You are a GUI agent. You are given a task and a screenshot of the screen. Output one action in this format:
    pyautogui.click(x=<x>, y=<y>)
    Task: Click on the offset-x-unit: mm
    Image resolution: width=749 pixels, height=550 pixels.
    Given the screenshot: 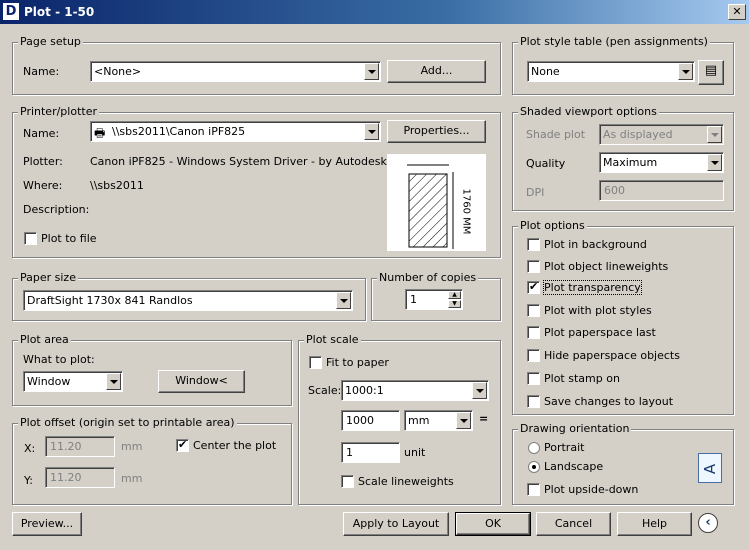 What is the action you would take?
    pyautogui.click(x=132, y=446)
    